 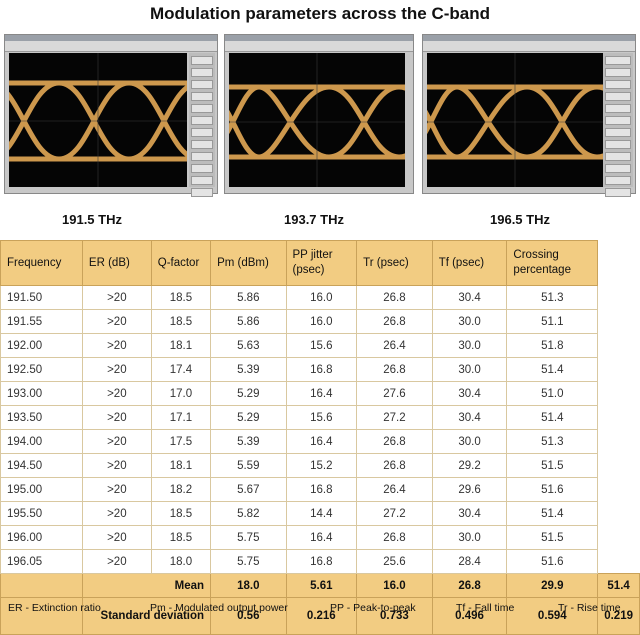 I want to click on table-cell: 26.4, so click(x=394, y=489).